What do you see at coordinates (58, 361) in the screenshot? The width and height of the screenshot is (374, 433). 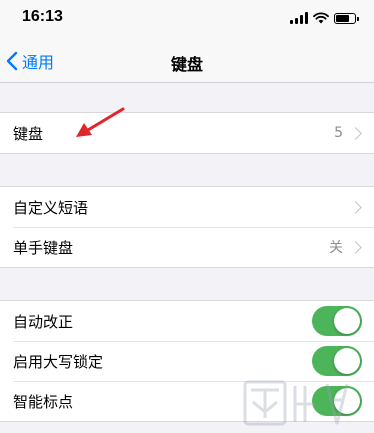 I see `row-label: 启用大写锁定` at bounding box center [58, 361].